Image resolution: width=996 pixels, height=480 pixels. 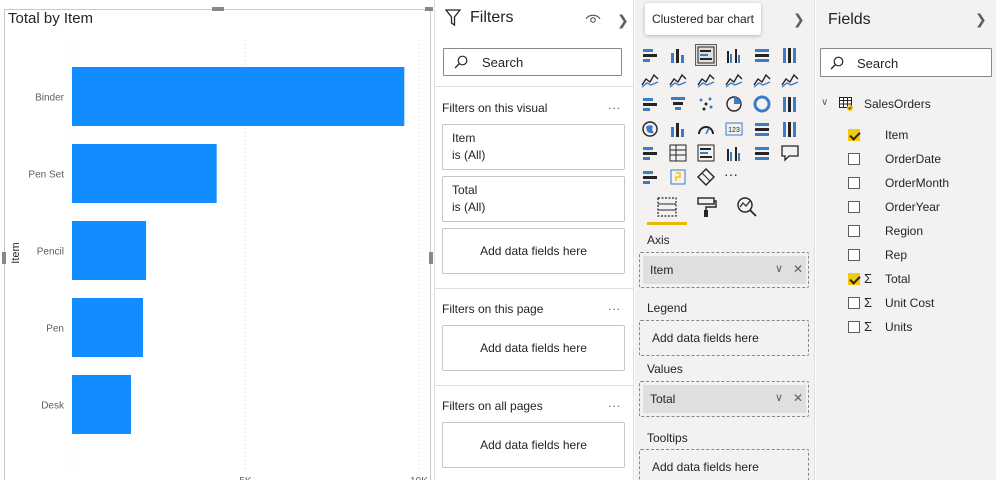 What do you see at coordinates (662, 270) in the screenshot?
I see `axis-field-name: Item` at bounding box center [662, 270].